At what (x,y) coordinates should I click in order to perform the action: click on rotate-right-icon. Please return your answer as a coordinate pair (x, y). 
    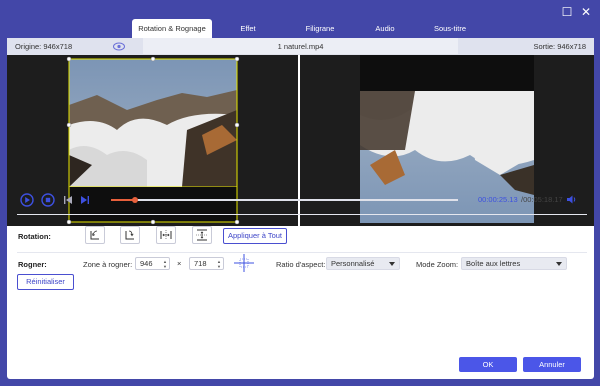
    Looking at the image, I should click on (129, 235).